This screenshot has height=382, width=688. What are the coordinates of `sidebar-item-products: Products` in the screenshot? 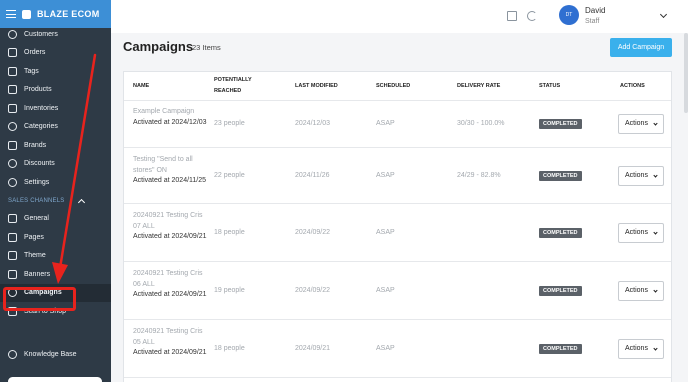 It's located at (55, 90).